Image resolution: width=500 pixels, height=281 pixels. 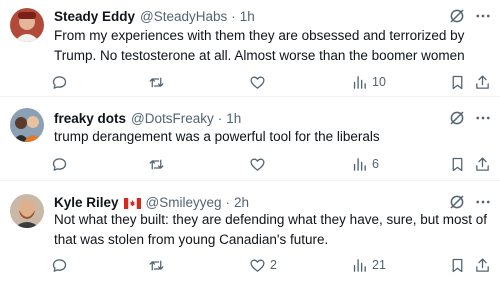 I want to click on views-button: 21, so click(x=368, y=265).